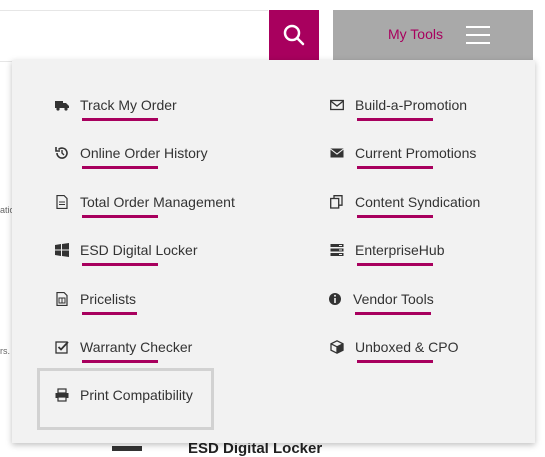  Describe the element at coordinates (415, 34) in the screenshot. I see `my-tools-label: My Tools` at that location.